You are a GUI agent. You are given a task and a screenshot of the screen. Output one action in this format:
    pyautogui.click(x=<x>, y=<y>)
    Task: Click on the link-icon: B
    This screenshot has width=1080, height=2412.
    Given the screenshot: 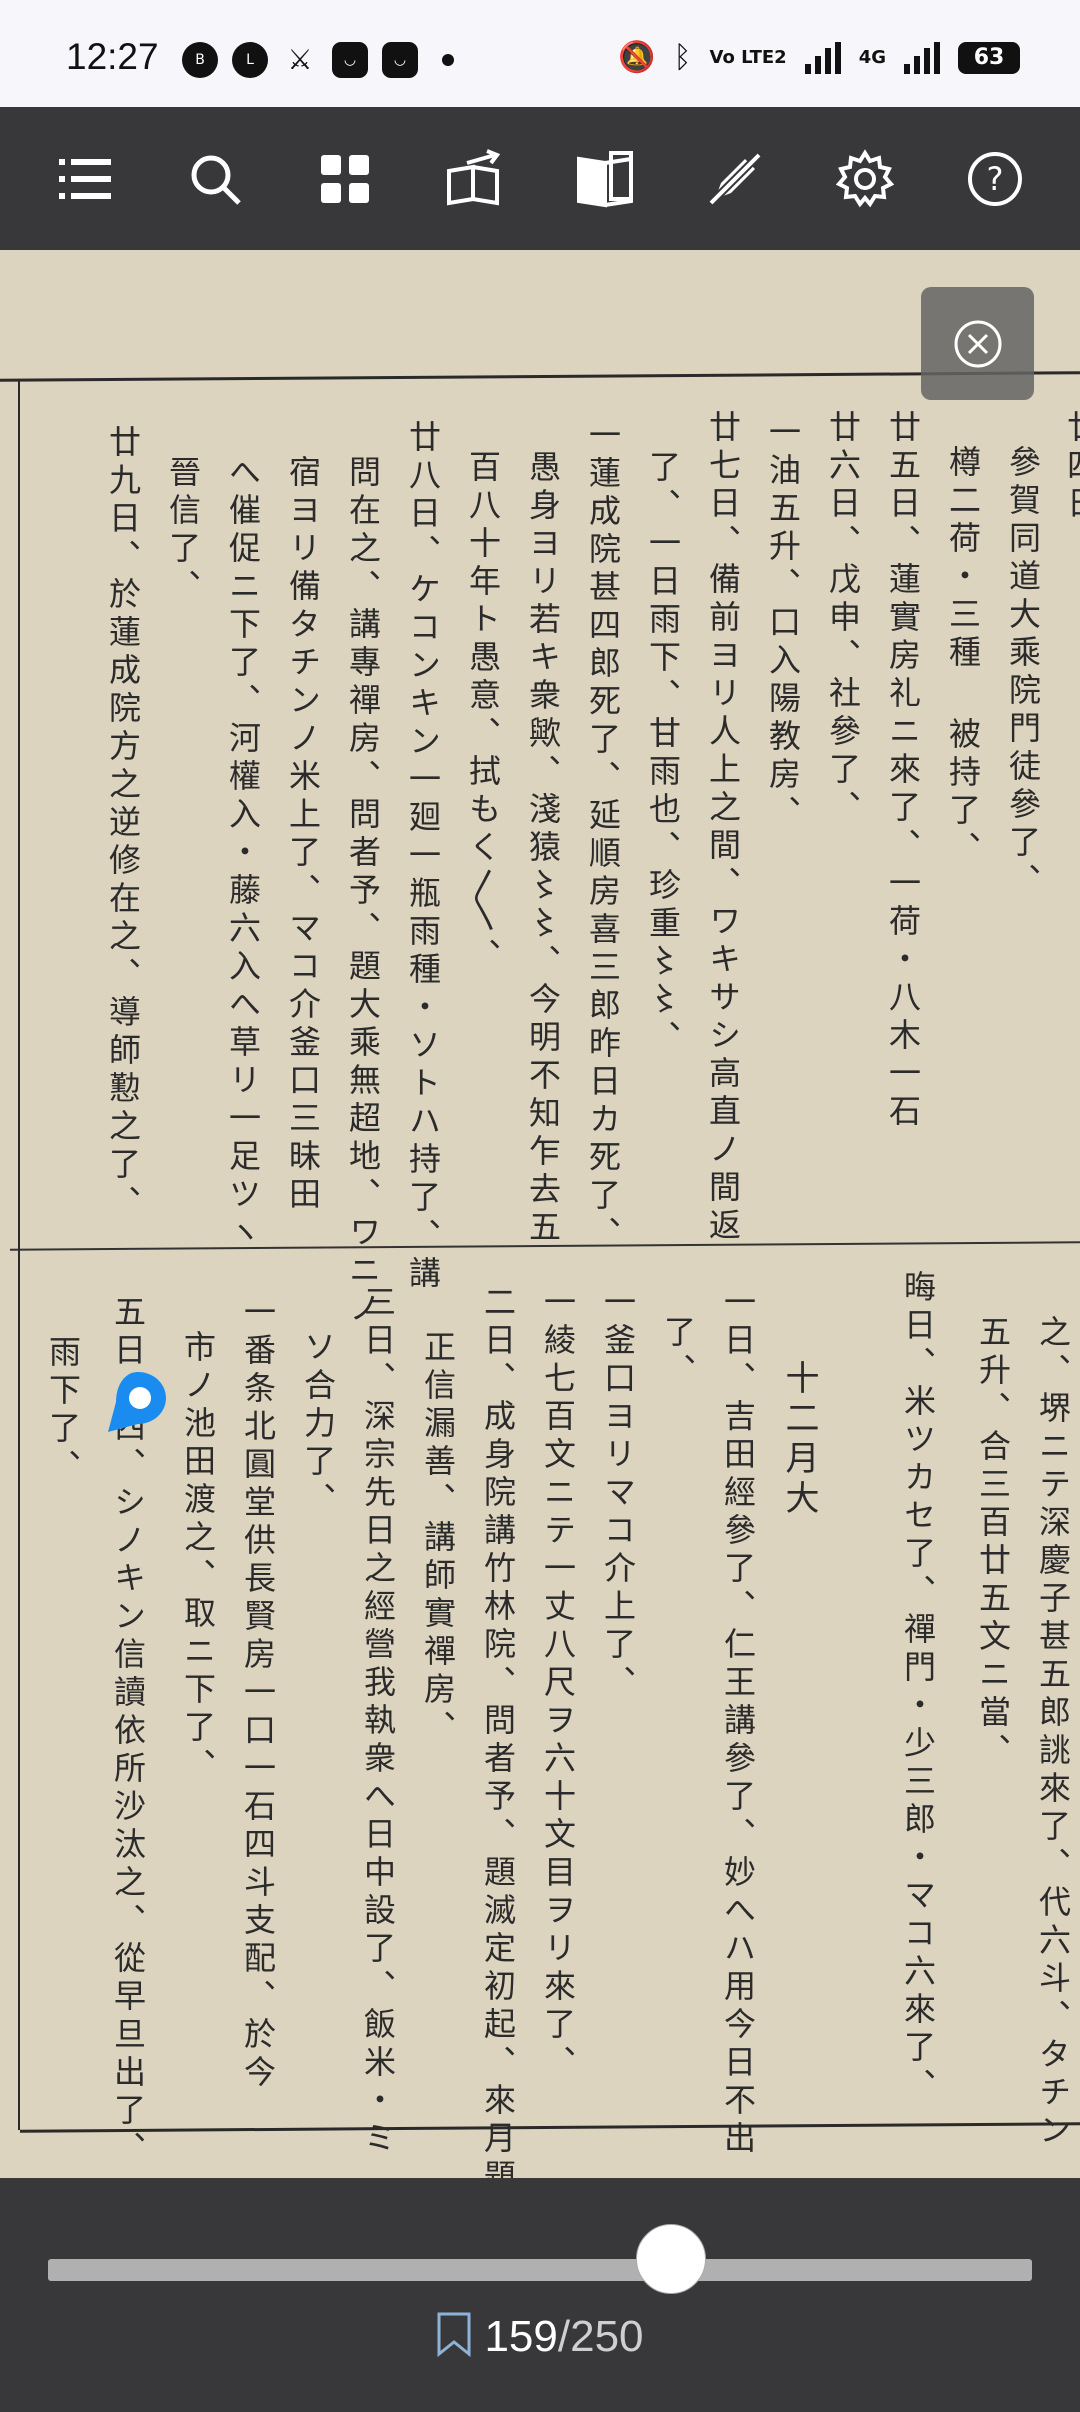 What is the action you would take?
    pyautogui.click(x=200, y=60)
    